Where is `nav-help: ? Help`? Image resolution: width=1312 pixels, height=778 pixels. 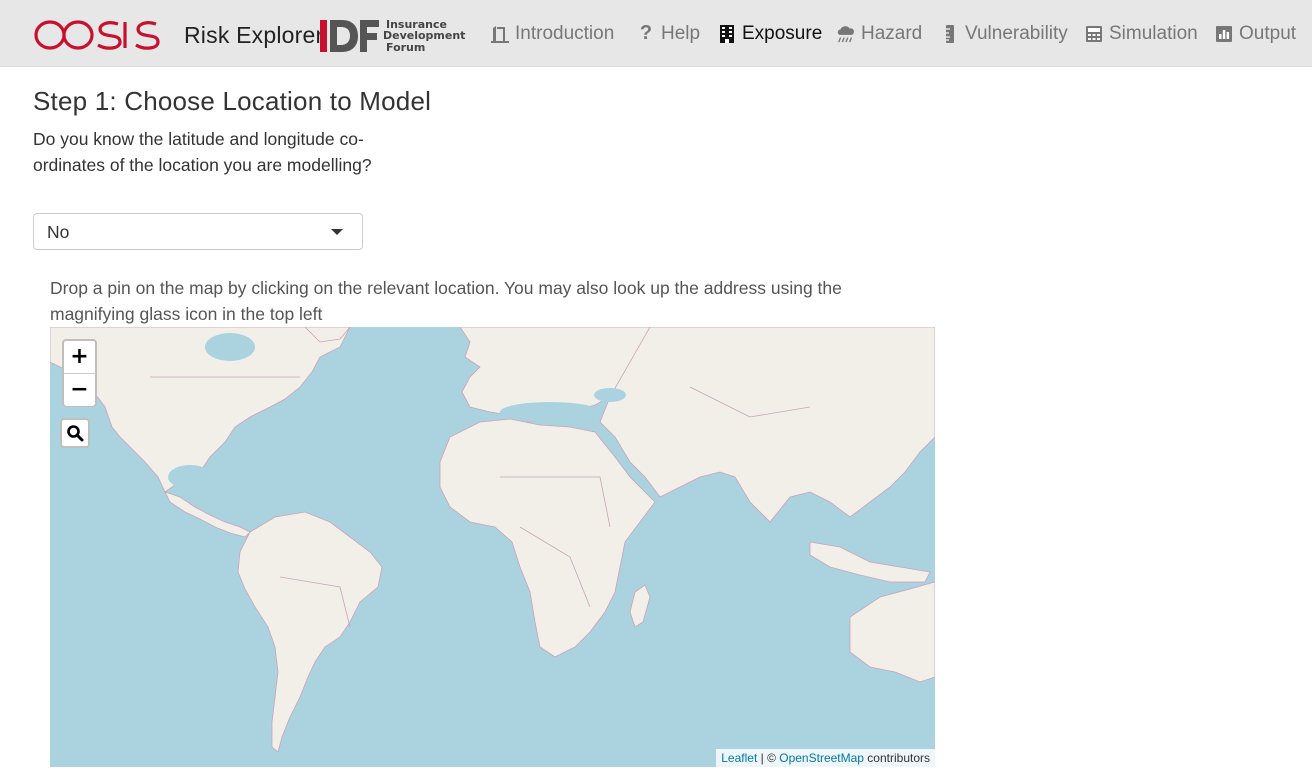 nav-help: ? Help is located at coordinates (668, 33).